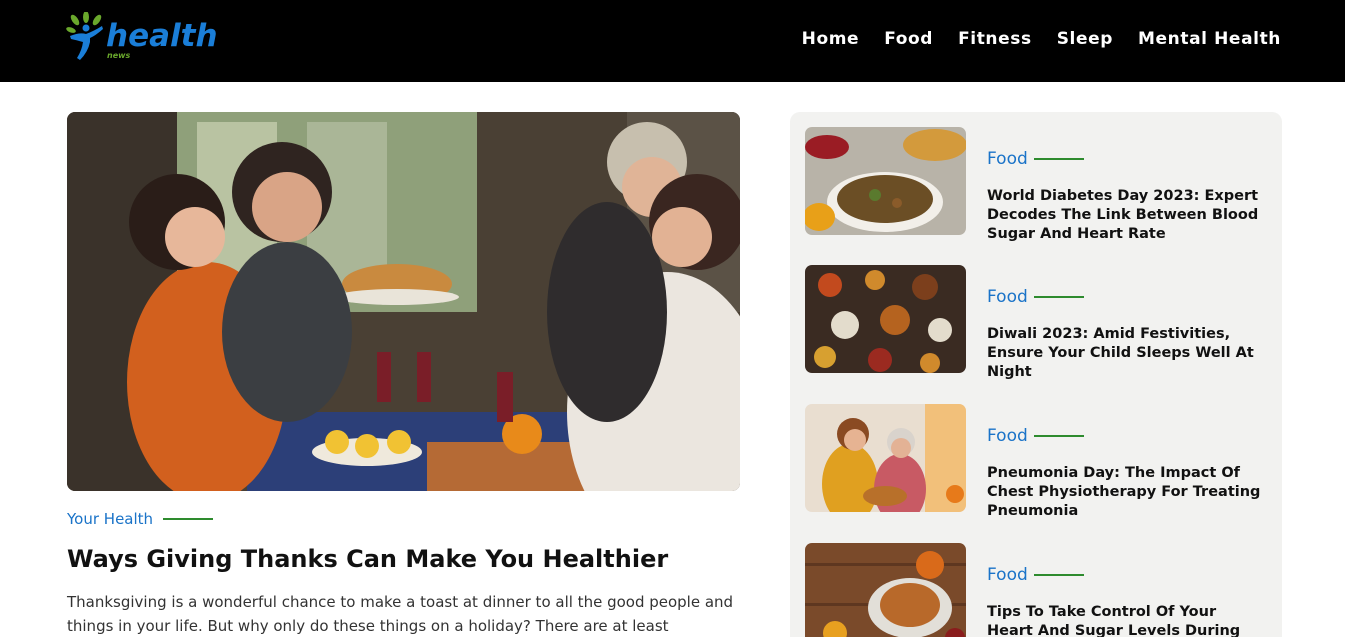 Image resolution: width=1345 pixels, height=637 pixels. What do you see at coordinates (831, 39) in the screenshot?
I see `nav-home: Home` at bounding box center [831, 39].